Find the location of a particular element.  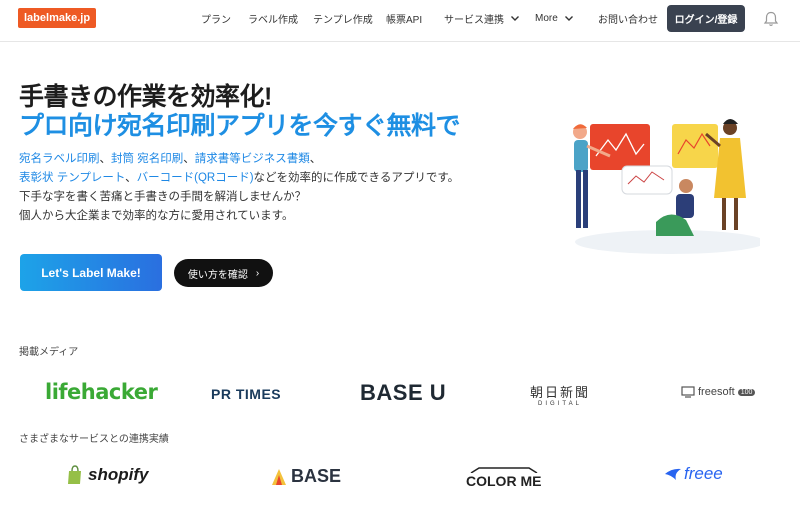

nav-template-create-label: テンプレ作成 is located at coordinates (343, 20).